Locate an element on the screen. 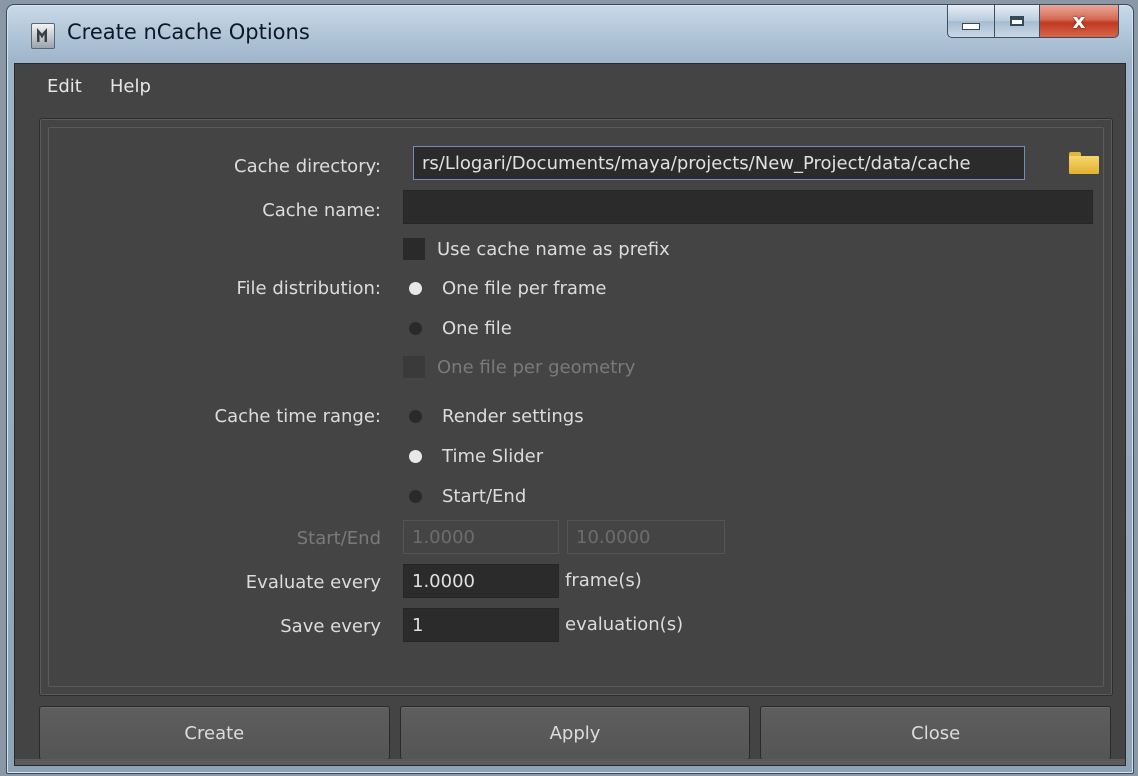 This screenshot has height=776, width=1138. menu-help: Help is located at coordinates (116, 86).